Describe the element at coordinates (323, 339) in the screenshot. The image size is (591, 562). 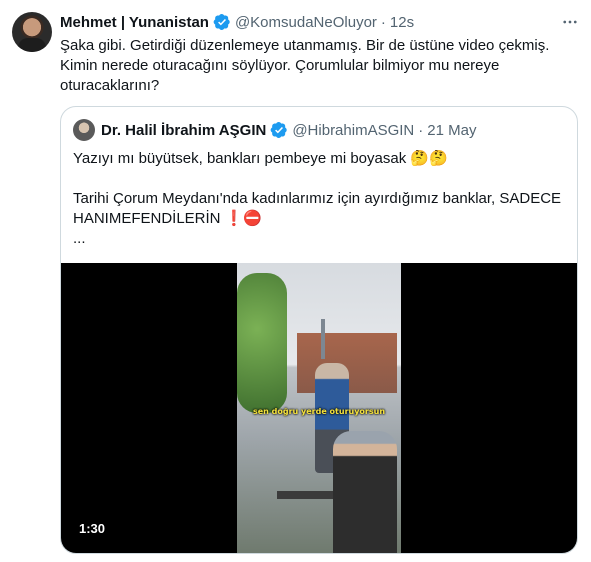
I see `minaret-shape` at that location.